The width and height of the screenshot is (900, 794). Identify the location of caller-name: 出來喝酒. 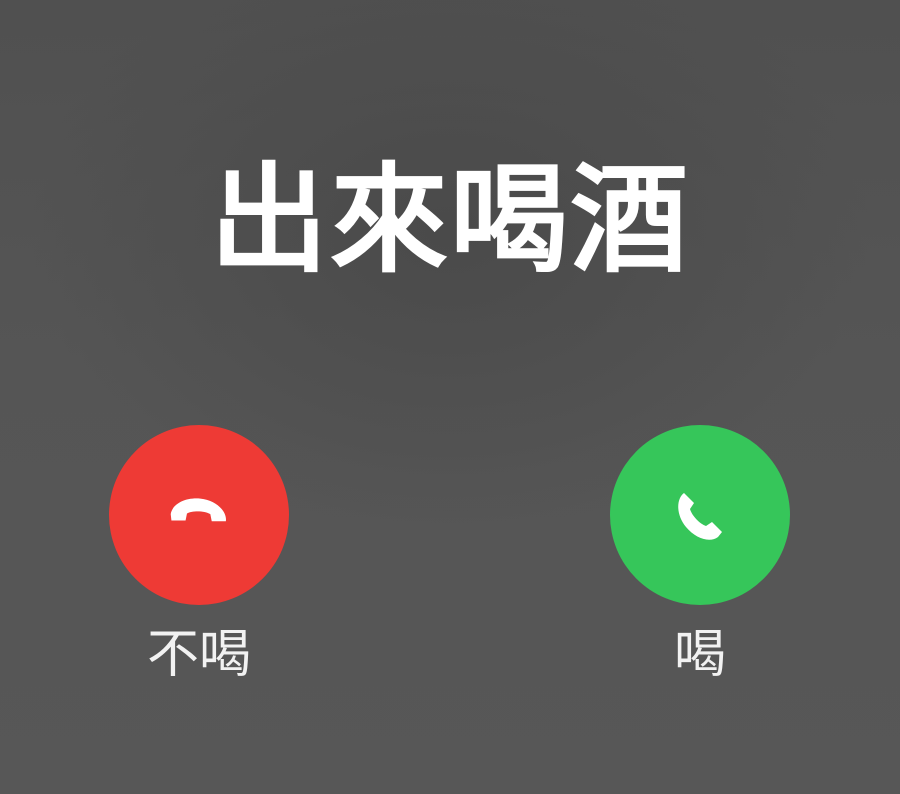
(449, 220).